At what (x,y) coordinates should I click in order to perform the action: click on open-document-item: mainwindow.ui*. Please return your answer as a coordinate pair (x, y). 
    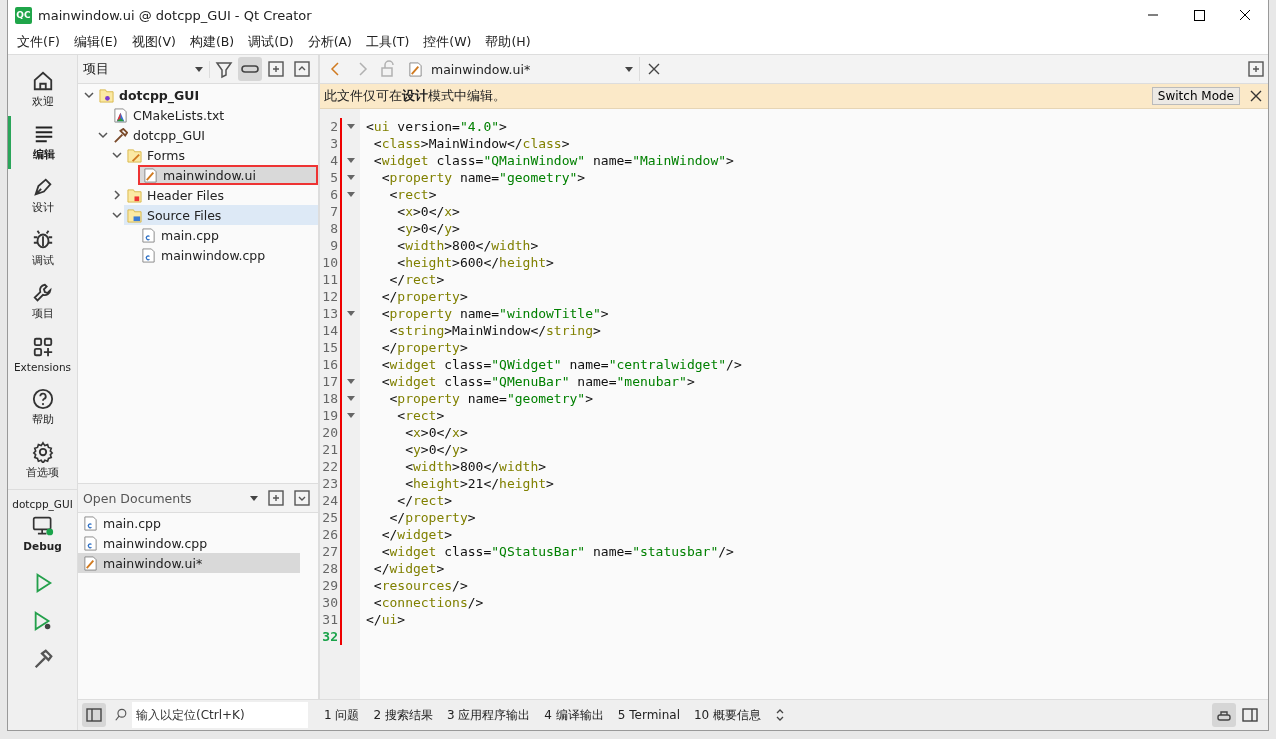
    Looking at the image, I should click on (189, 563).